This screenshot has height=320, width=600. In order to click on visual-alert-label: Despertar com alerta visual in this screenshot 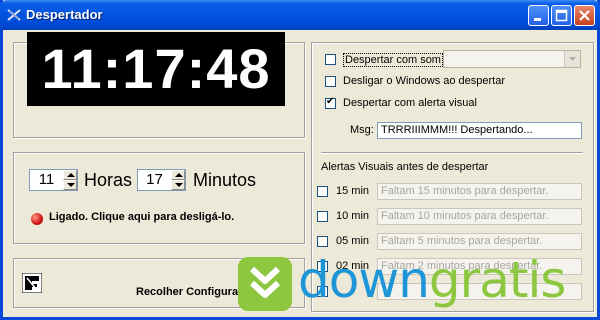, I will do `click(410, 103)`.